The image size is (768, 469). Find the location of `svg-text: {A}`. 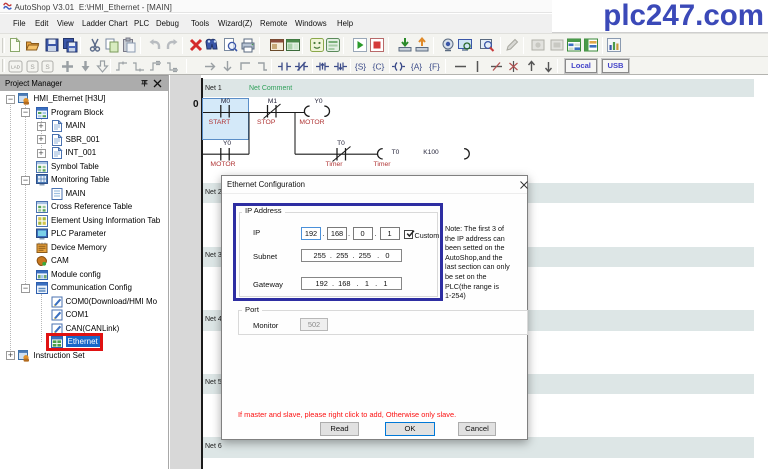

svg-text: {A} is located at coordinates (416, 66).